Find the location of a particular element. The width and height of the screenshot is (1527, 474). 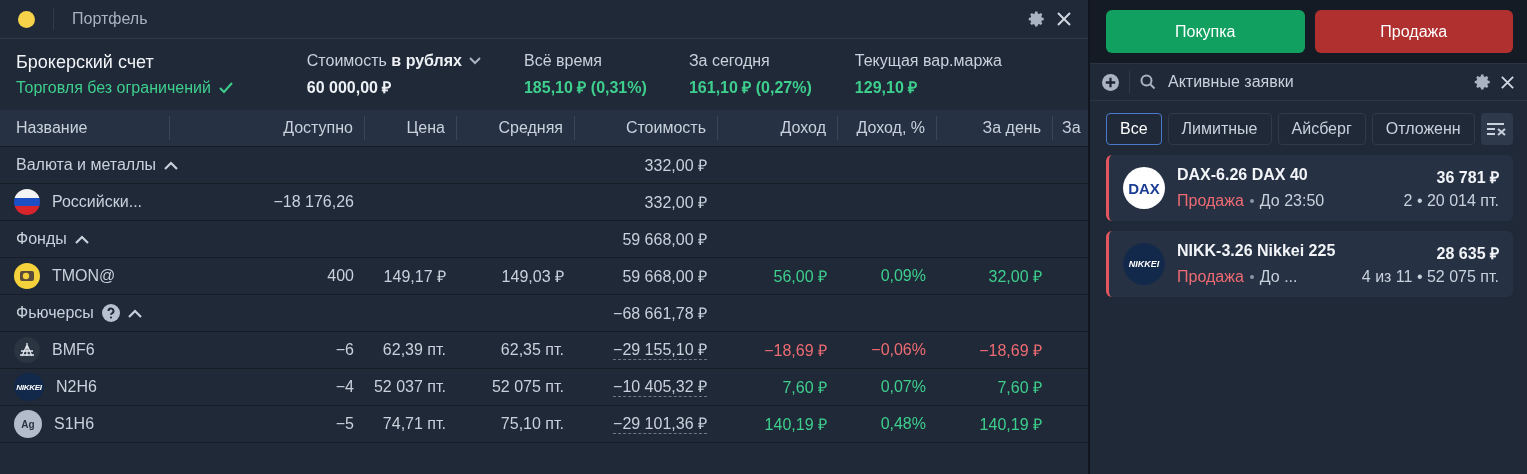

order-name: DAX-6.26 DAX 40 is located at coordinates (1242, 175).